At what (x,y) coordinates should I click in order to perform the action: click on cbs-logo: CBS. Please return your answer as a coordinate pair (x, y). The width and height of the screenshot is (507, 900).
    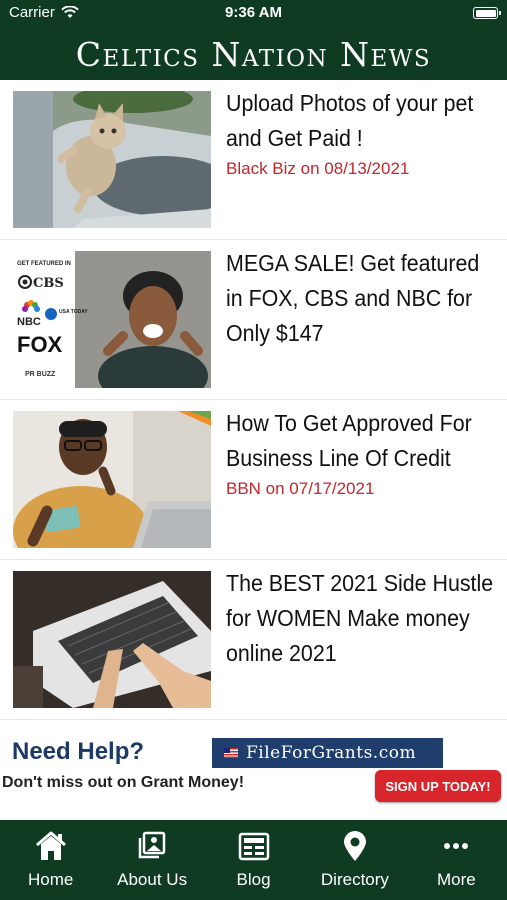
    Looking at the image, I should click on (48, 283).